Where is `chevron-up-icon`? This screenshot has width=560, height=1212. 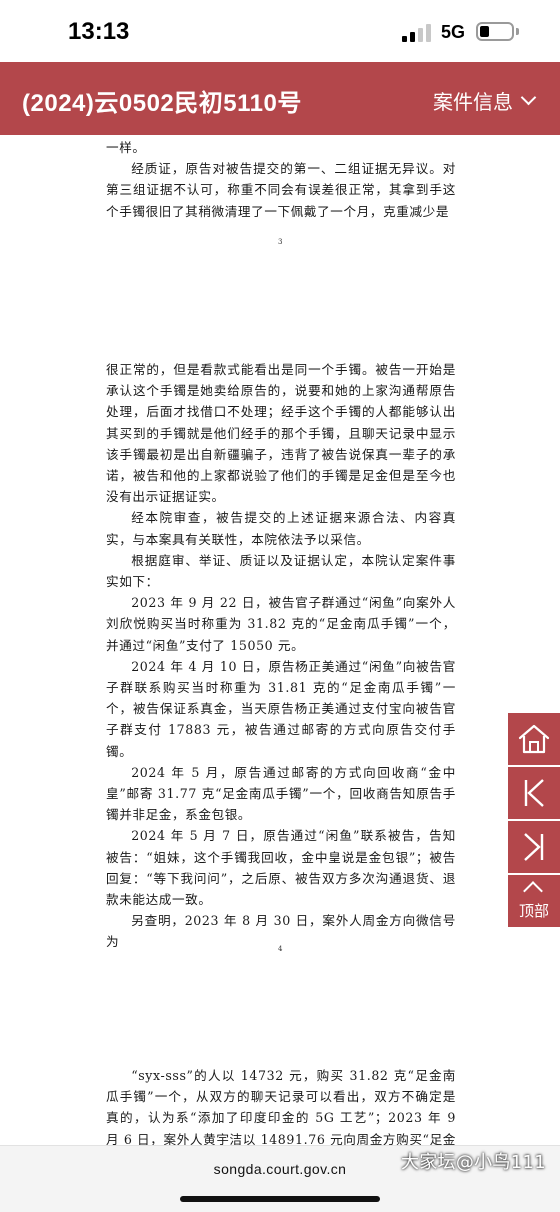
chevron-up-icon is located at coordinates (533, 891).